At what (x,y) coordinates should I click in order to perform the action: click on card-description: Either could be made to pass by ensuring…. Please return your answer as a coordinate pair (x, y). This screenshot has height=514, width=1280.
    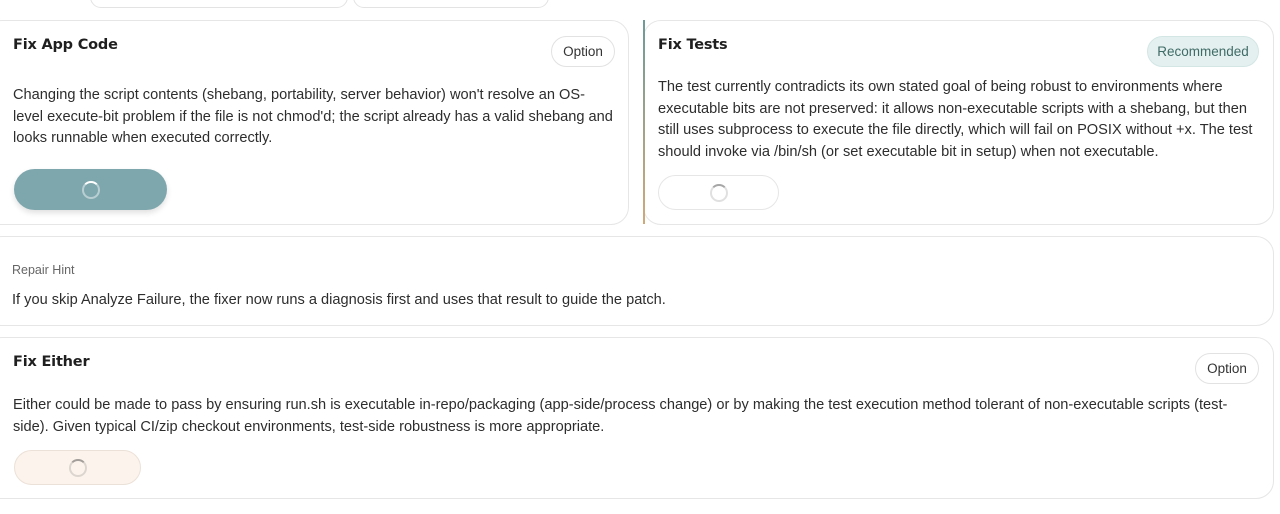
    Looking at the image, I should click on (620, 416).